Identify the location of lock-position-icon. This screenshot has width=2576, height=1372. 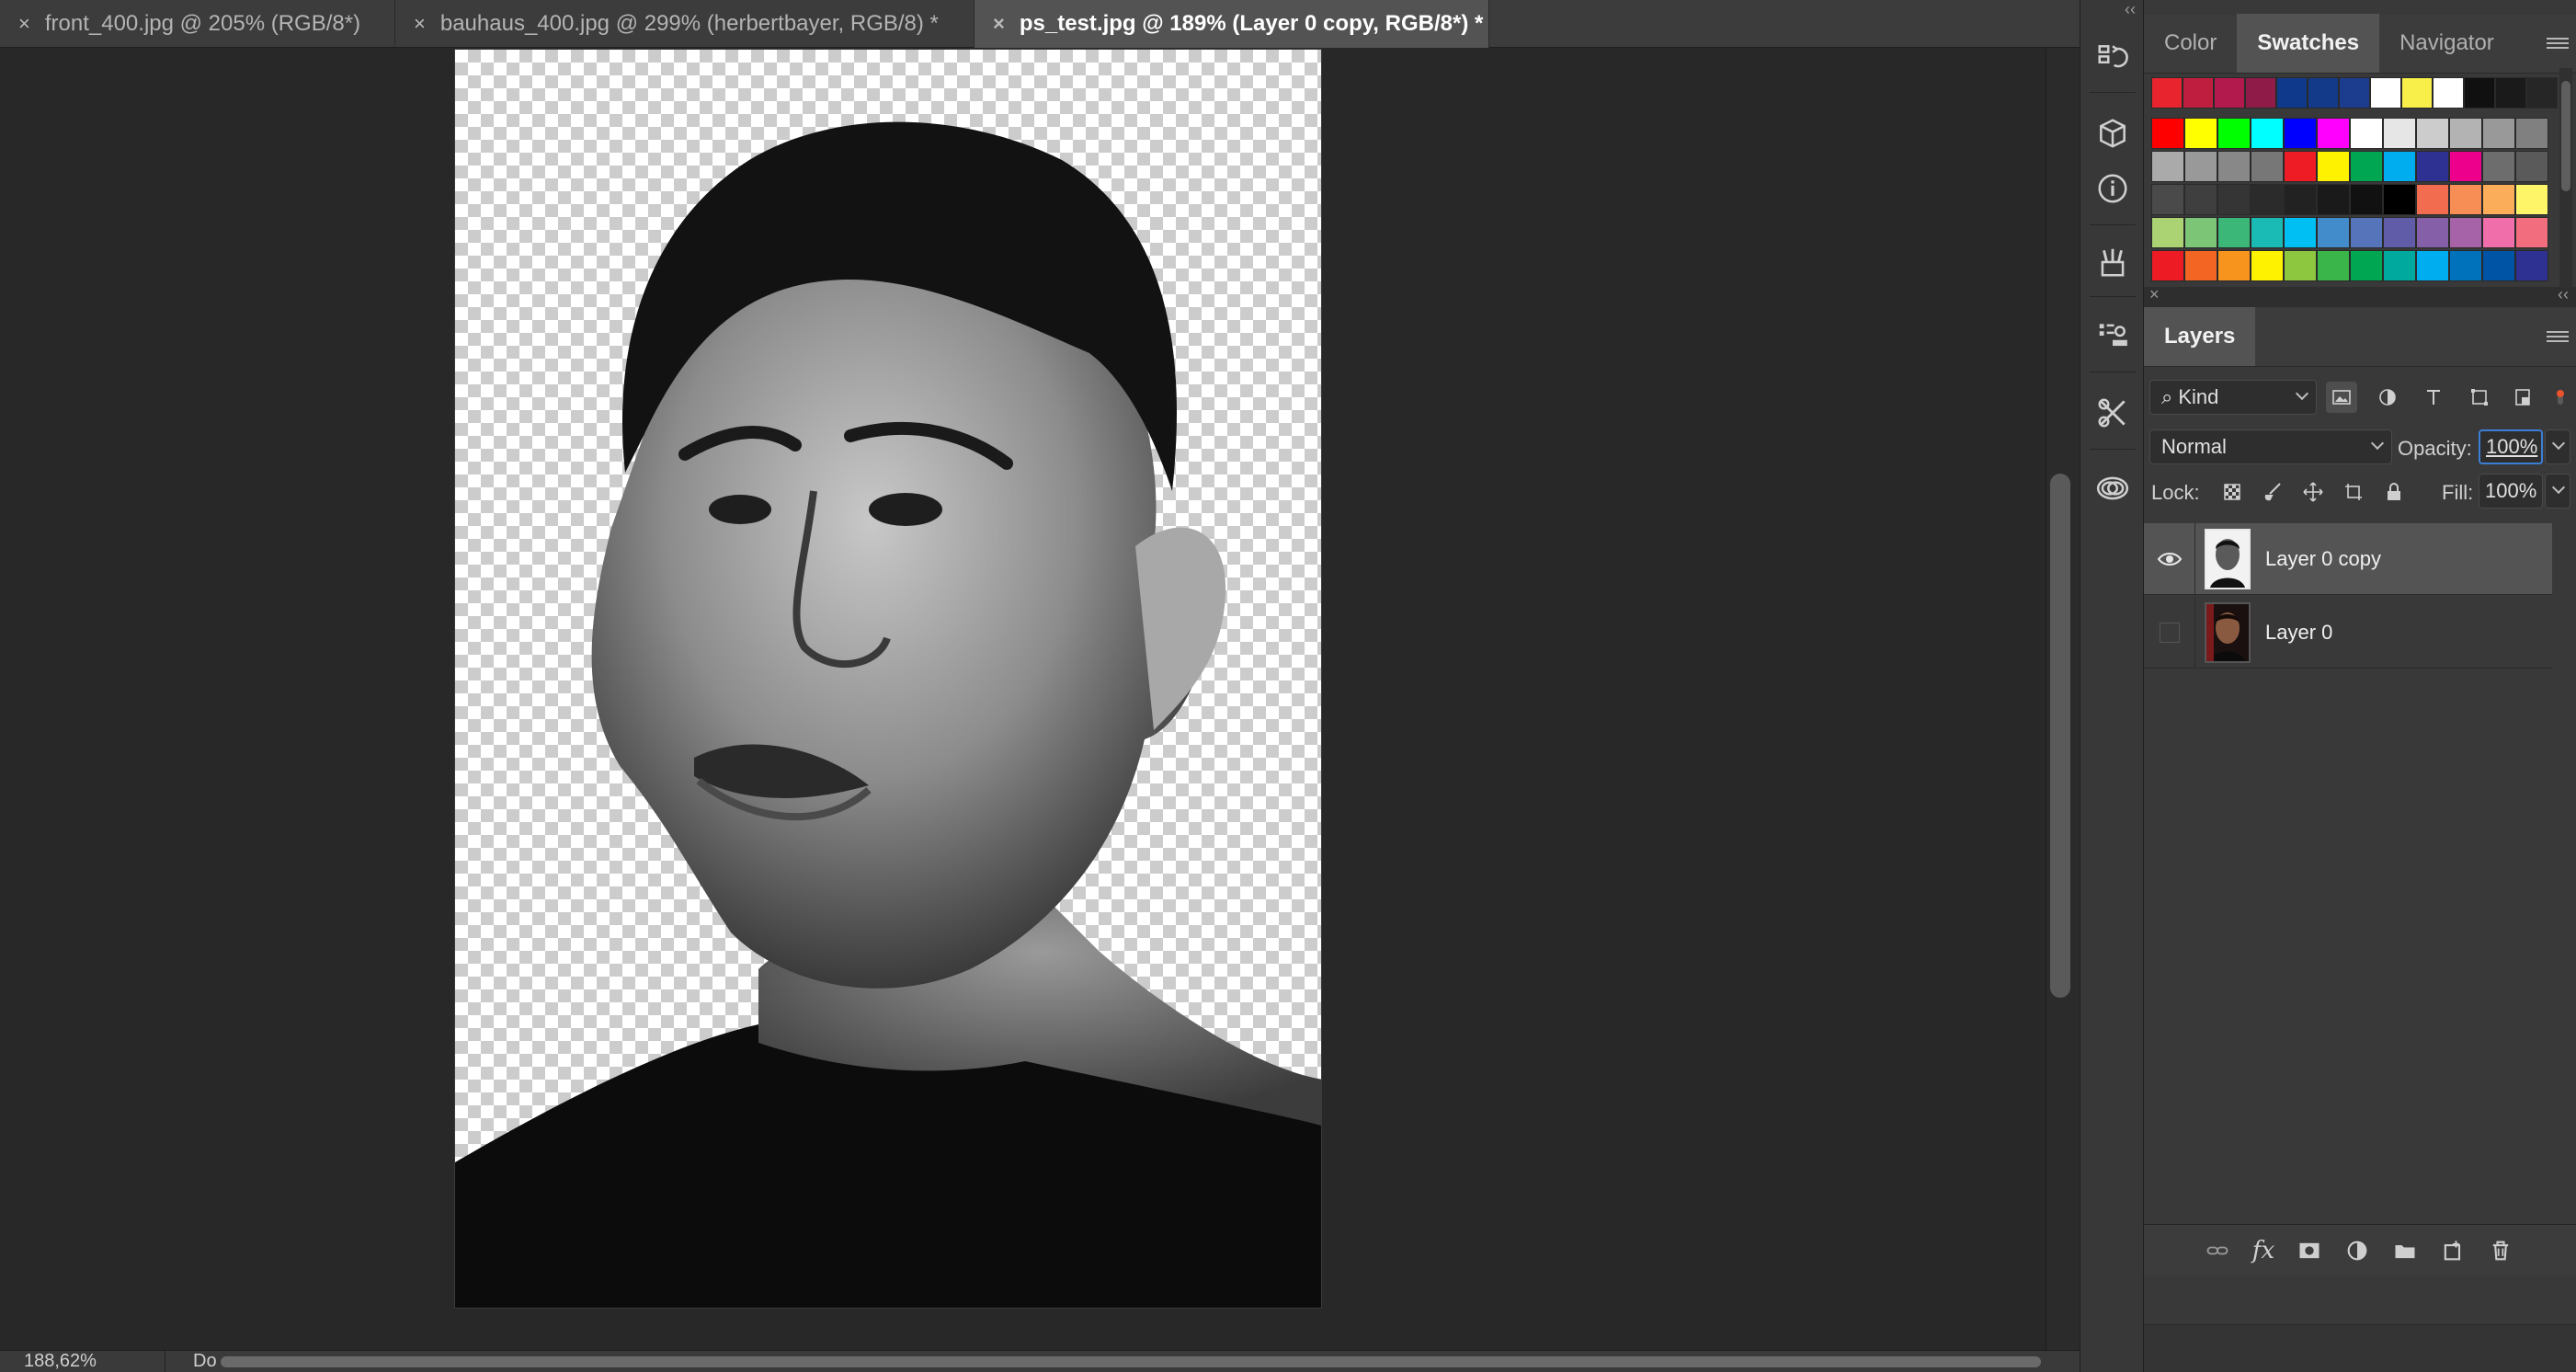
(2313, 492).